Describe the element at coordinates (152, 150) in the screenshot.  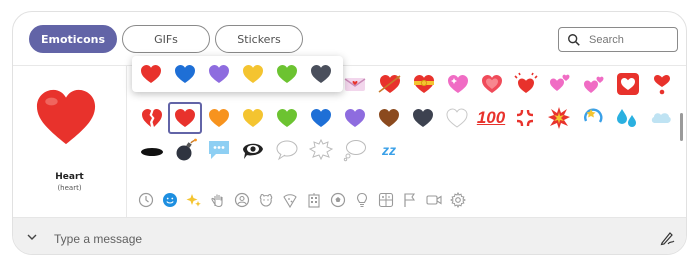
I see `hole-icon` at that location.